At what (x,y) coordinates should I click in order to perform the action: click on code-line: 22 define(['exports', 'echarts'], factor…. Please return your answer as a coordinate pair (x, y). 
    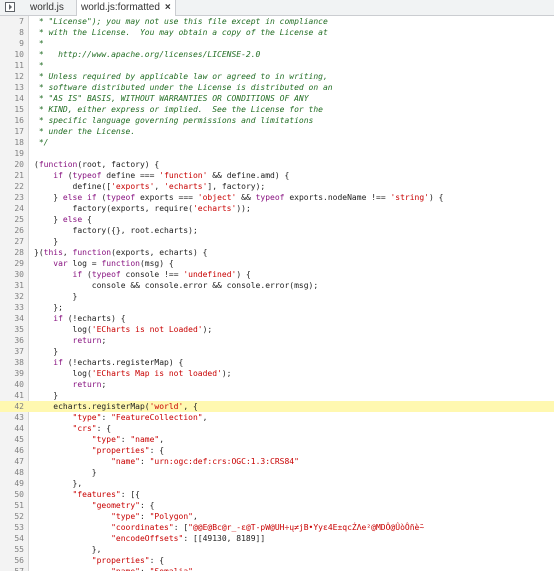
    Looking at the image, I should click on (277, 186).